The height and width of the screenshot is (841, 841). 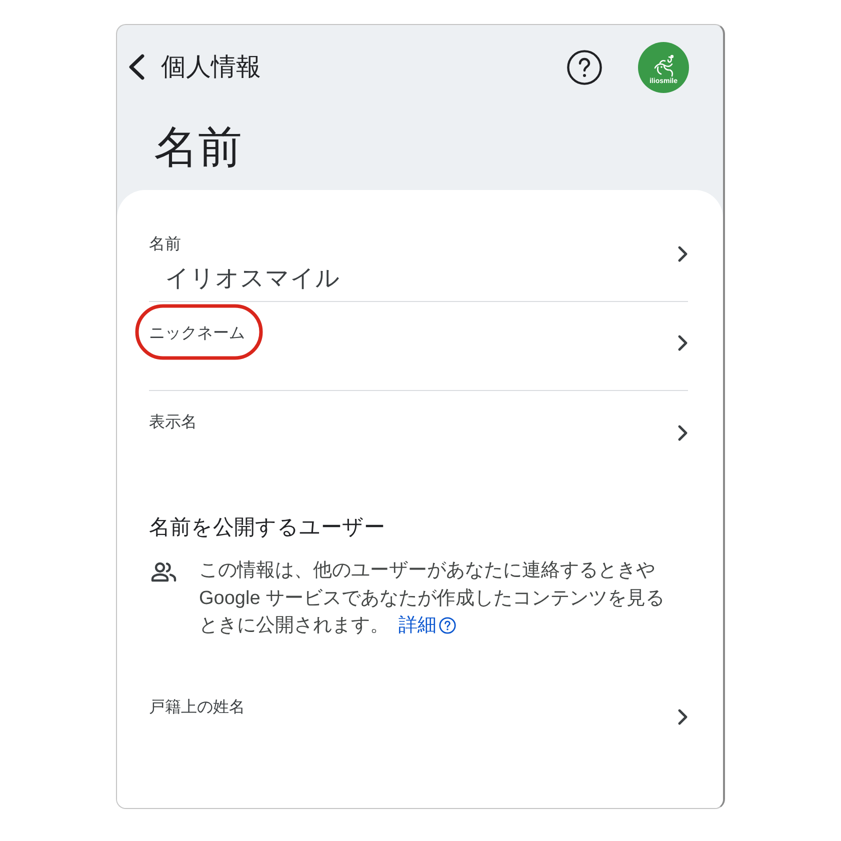 I want to click on field-label: 戸籍上の姓名, so click(x=197, y=707).